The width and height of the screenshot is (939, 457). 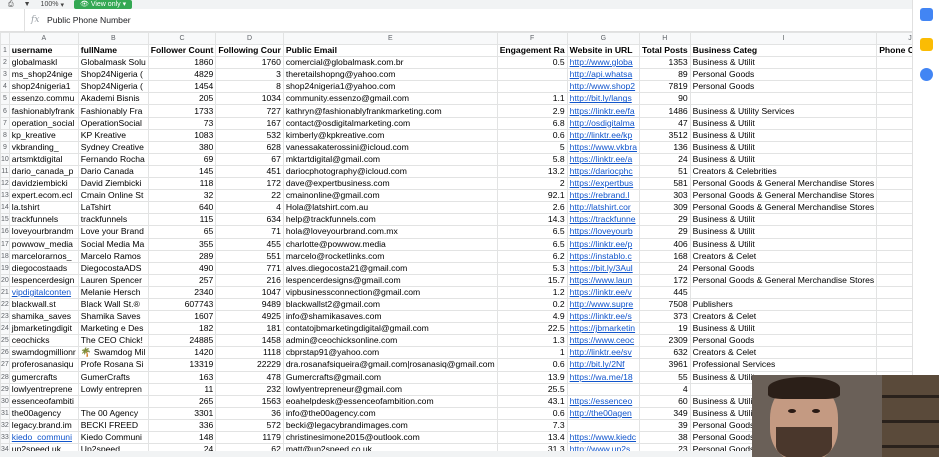 I want to click on cell: 38, so click(x=664, y=437).